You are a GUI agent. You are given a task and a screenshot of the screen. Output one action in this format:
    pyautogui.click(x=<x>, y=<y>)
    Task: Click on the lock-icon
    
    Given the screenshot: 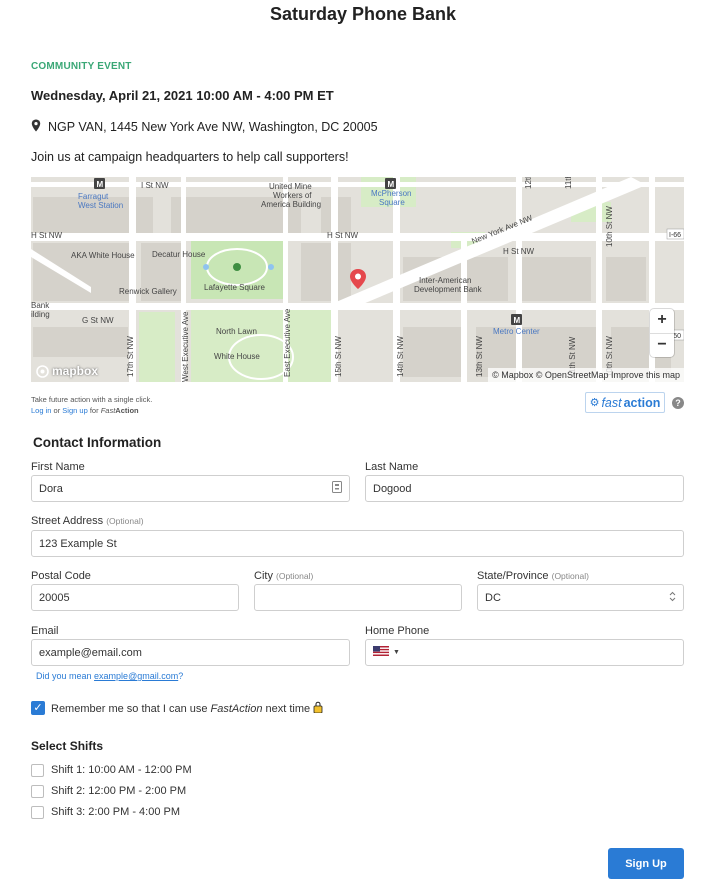 What is the action you would take?
    pyautogui.click(x=318, y=708)
    